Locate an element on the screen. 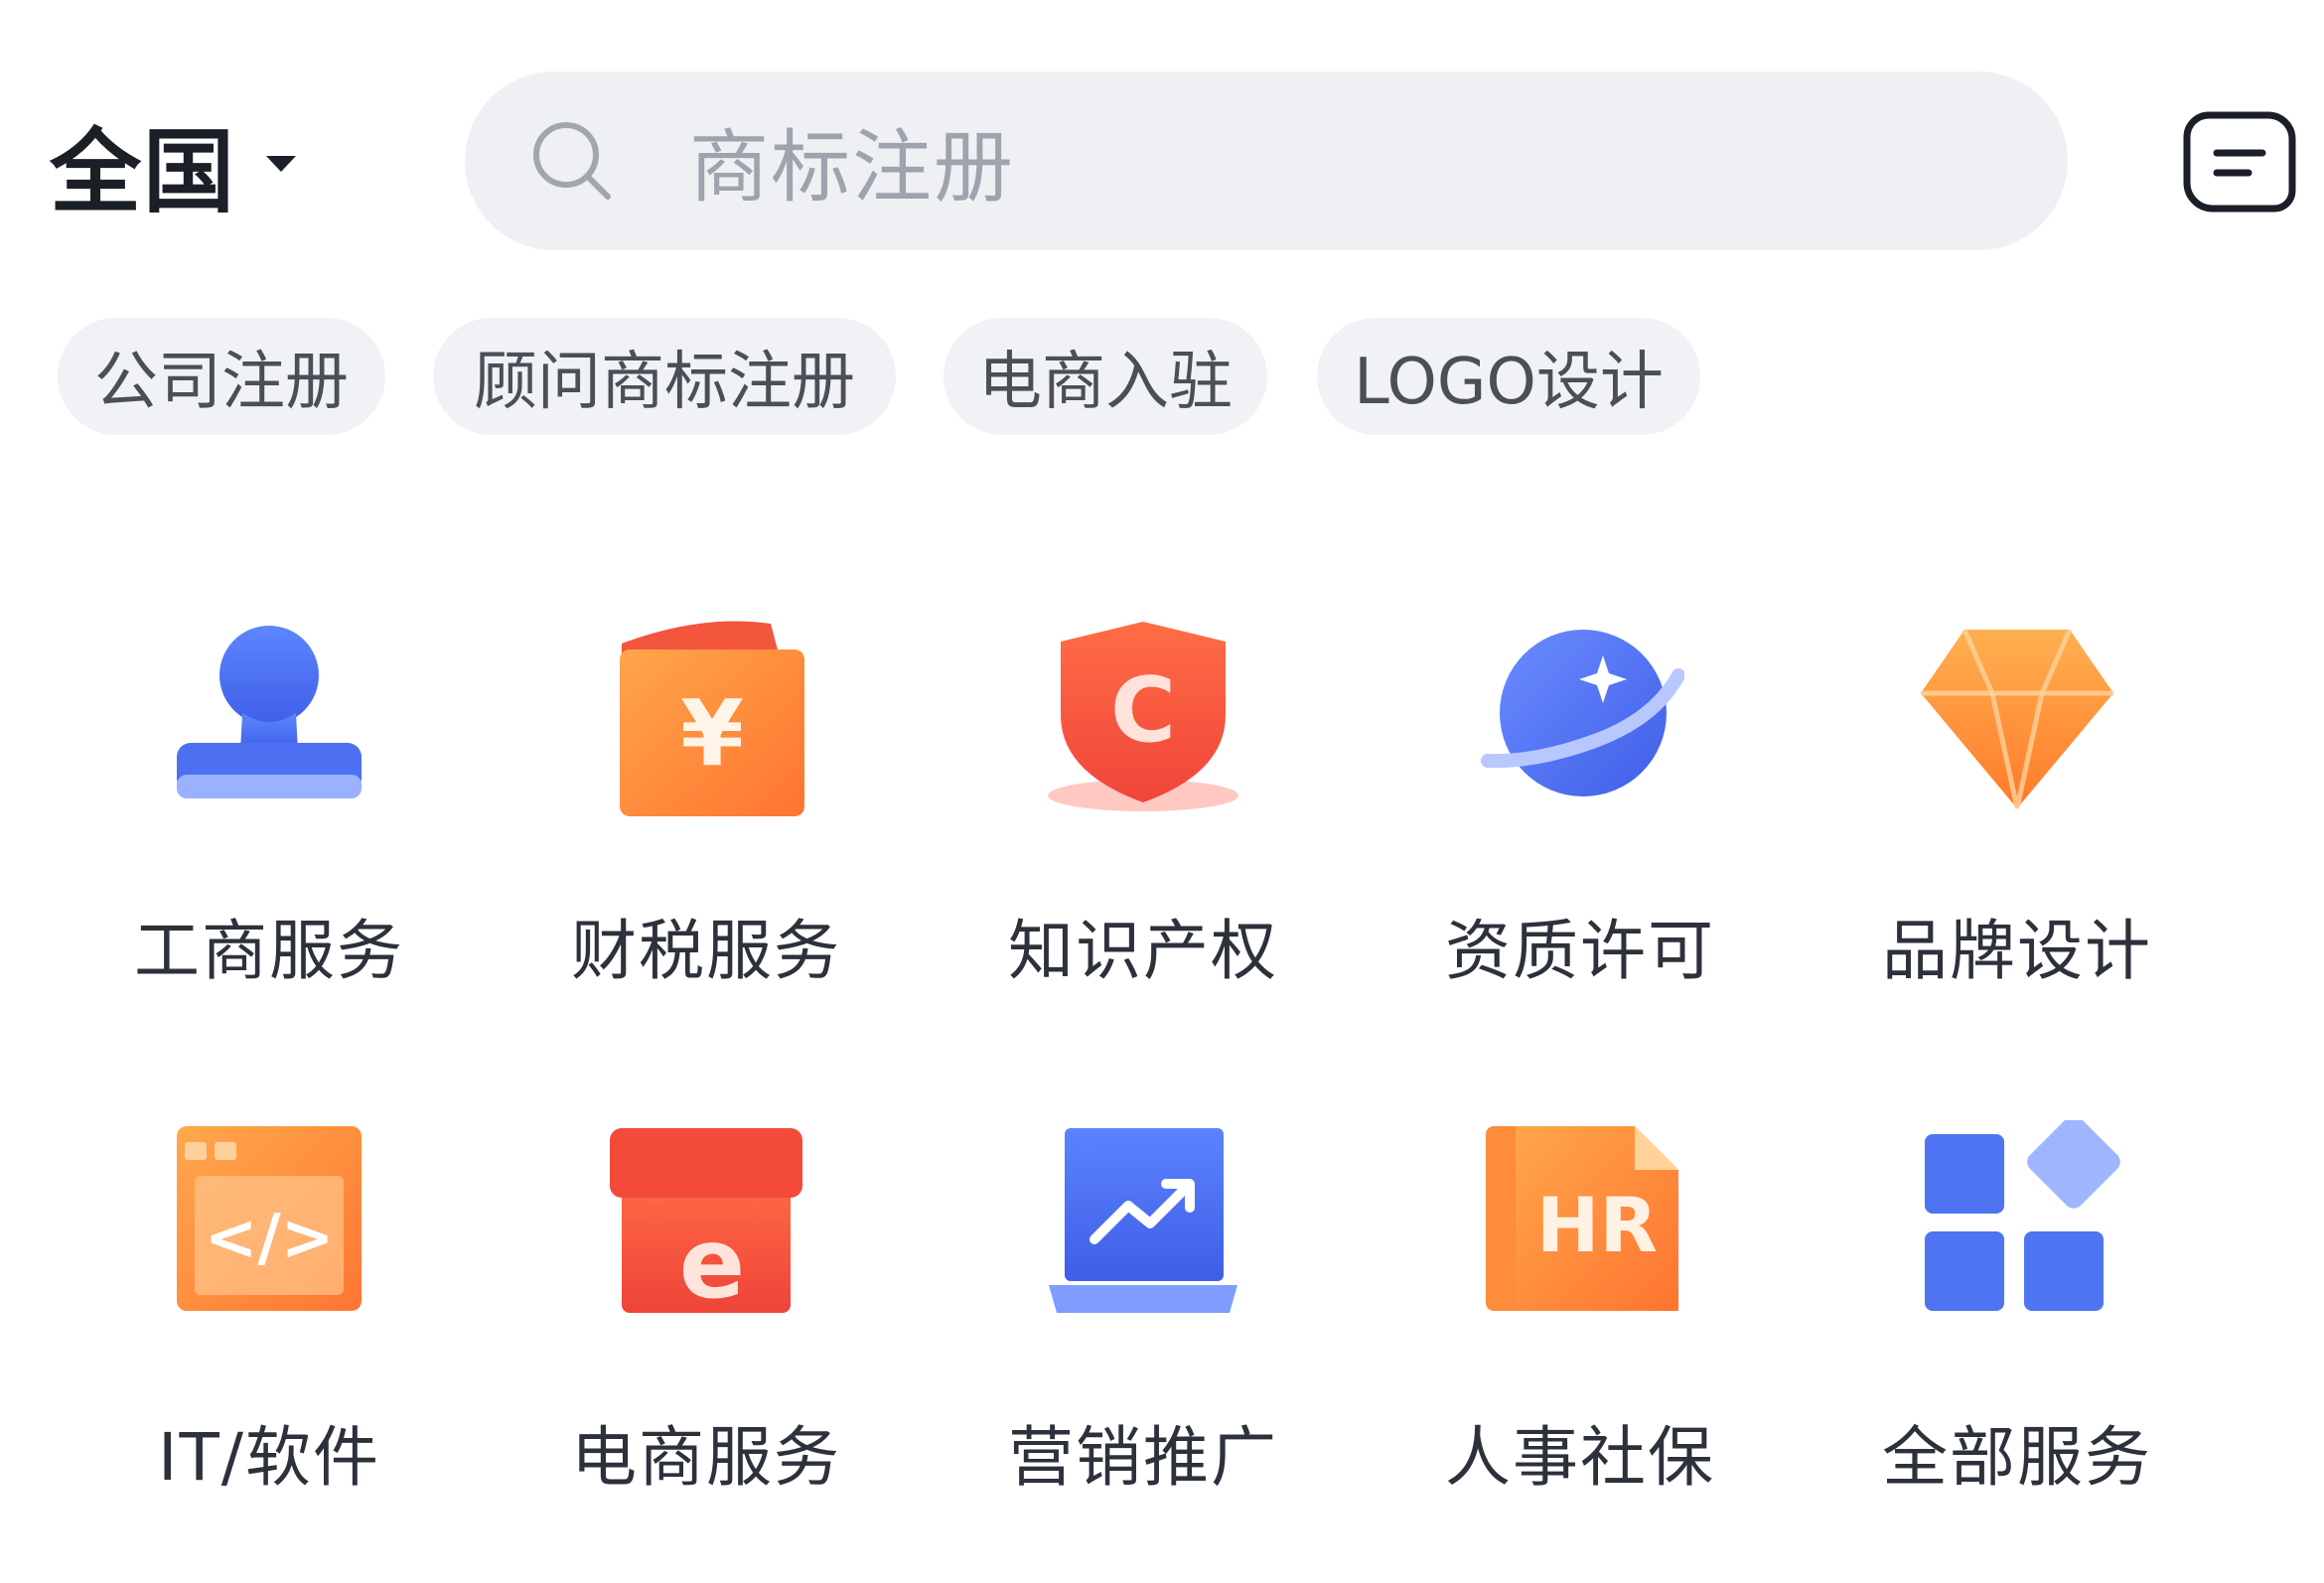 The image size is (2324, 1583). tag-ecommerce-entry: 电商入驻 is located at coordinates (1105, 376).